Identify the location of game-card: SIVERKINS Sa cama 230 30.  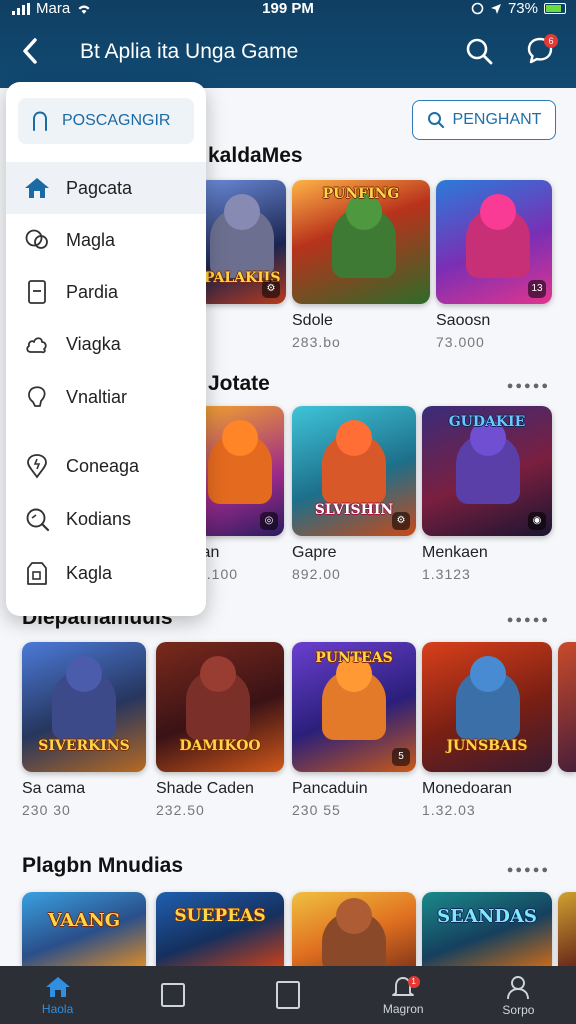
(84, 730).